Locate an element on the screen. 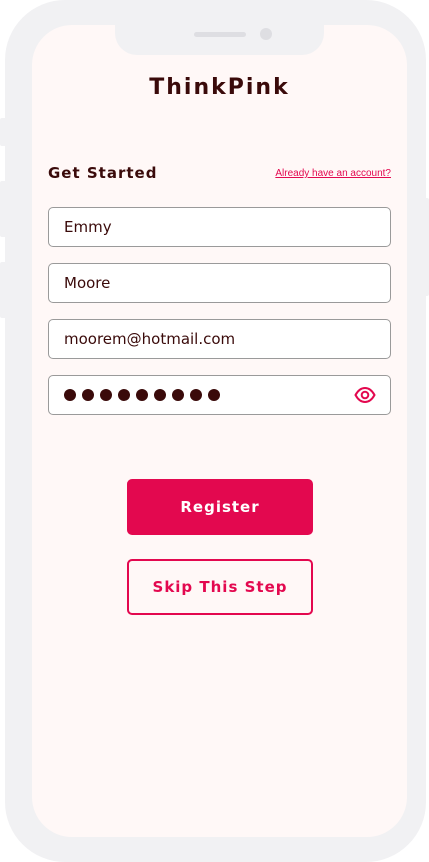 The height and width of the screenshot is (862, 429). eye-icon is located at coordinates (365, 395).